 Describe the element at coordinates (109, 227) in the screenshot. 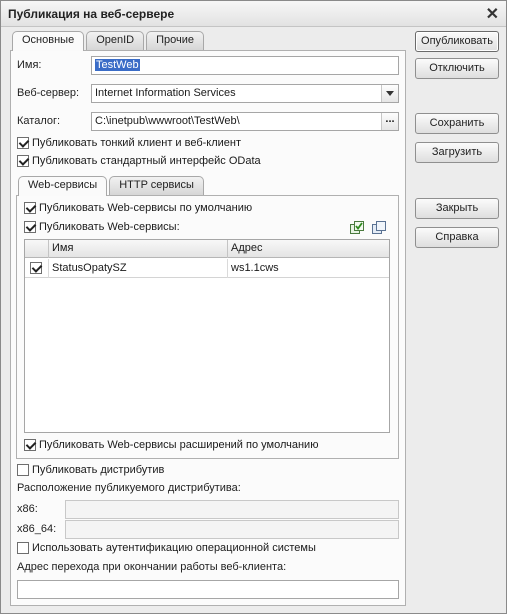

I see `checkbox-label: Публиковать Web-сервисы:` at that location.